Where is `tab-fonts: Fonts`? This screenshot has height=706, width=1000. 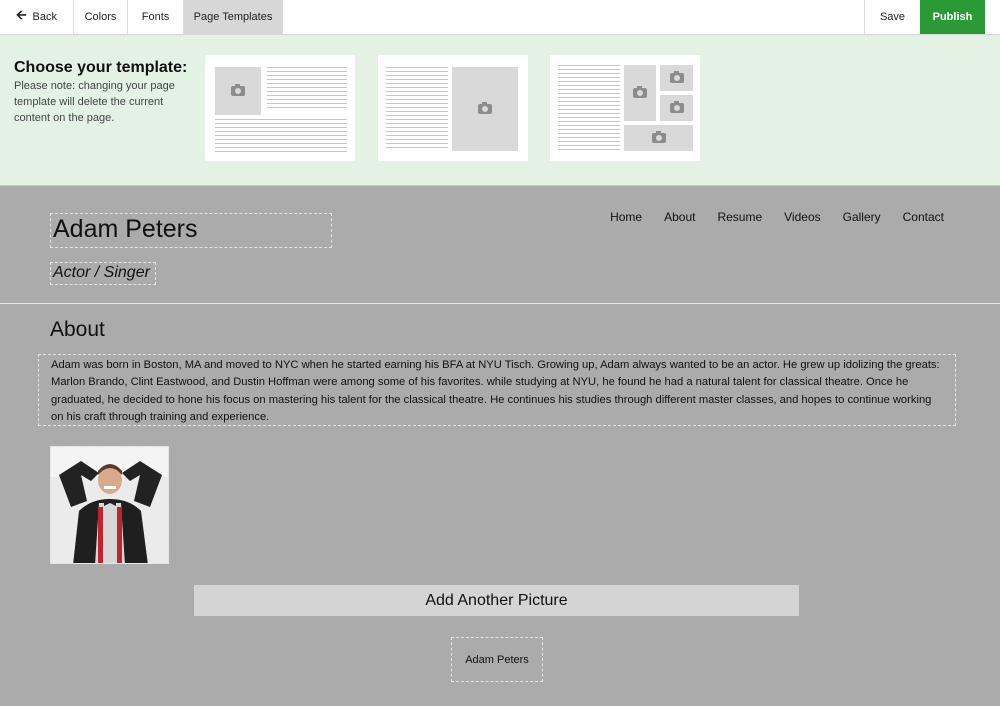
tab-fonts: Fonts is located at coordinates (156, 17).